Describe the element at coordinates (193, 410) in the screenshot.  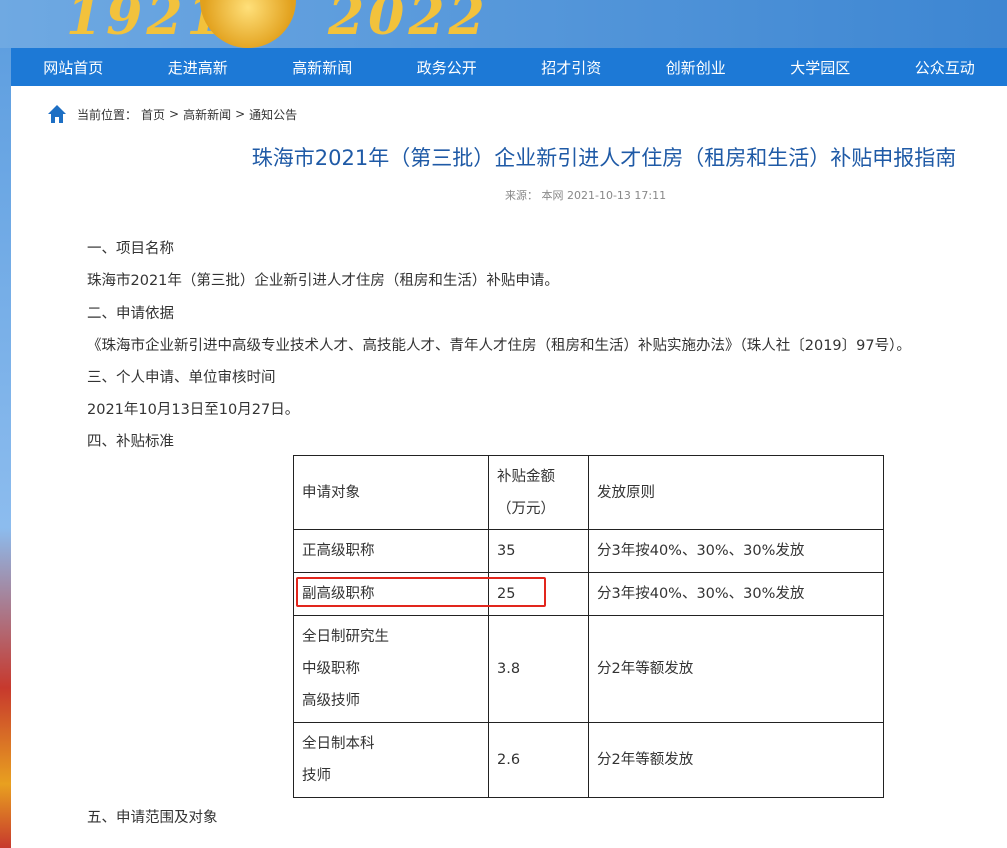
I see `paragraph: 2021年10月13日至10月27日。` at that location.